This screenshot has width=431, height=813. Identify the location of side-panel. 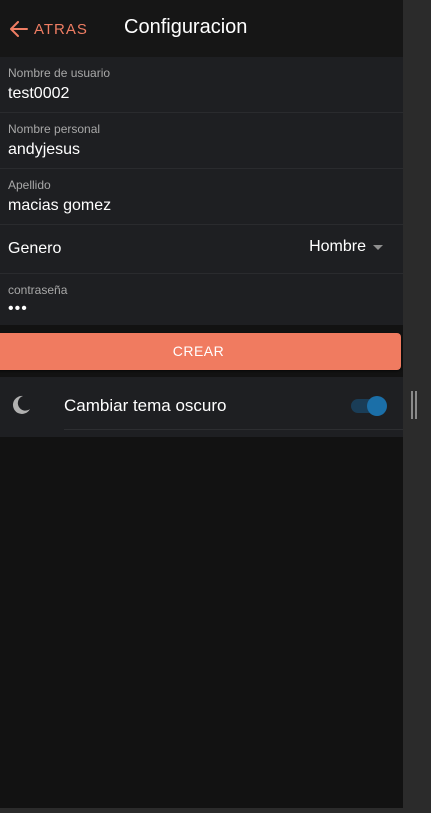
(417, 406).